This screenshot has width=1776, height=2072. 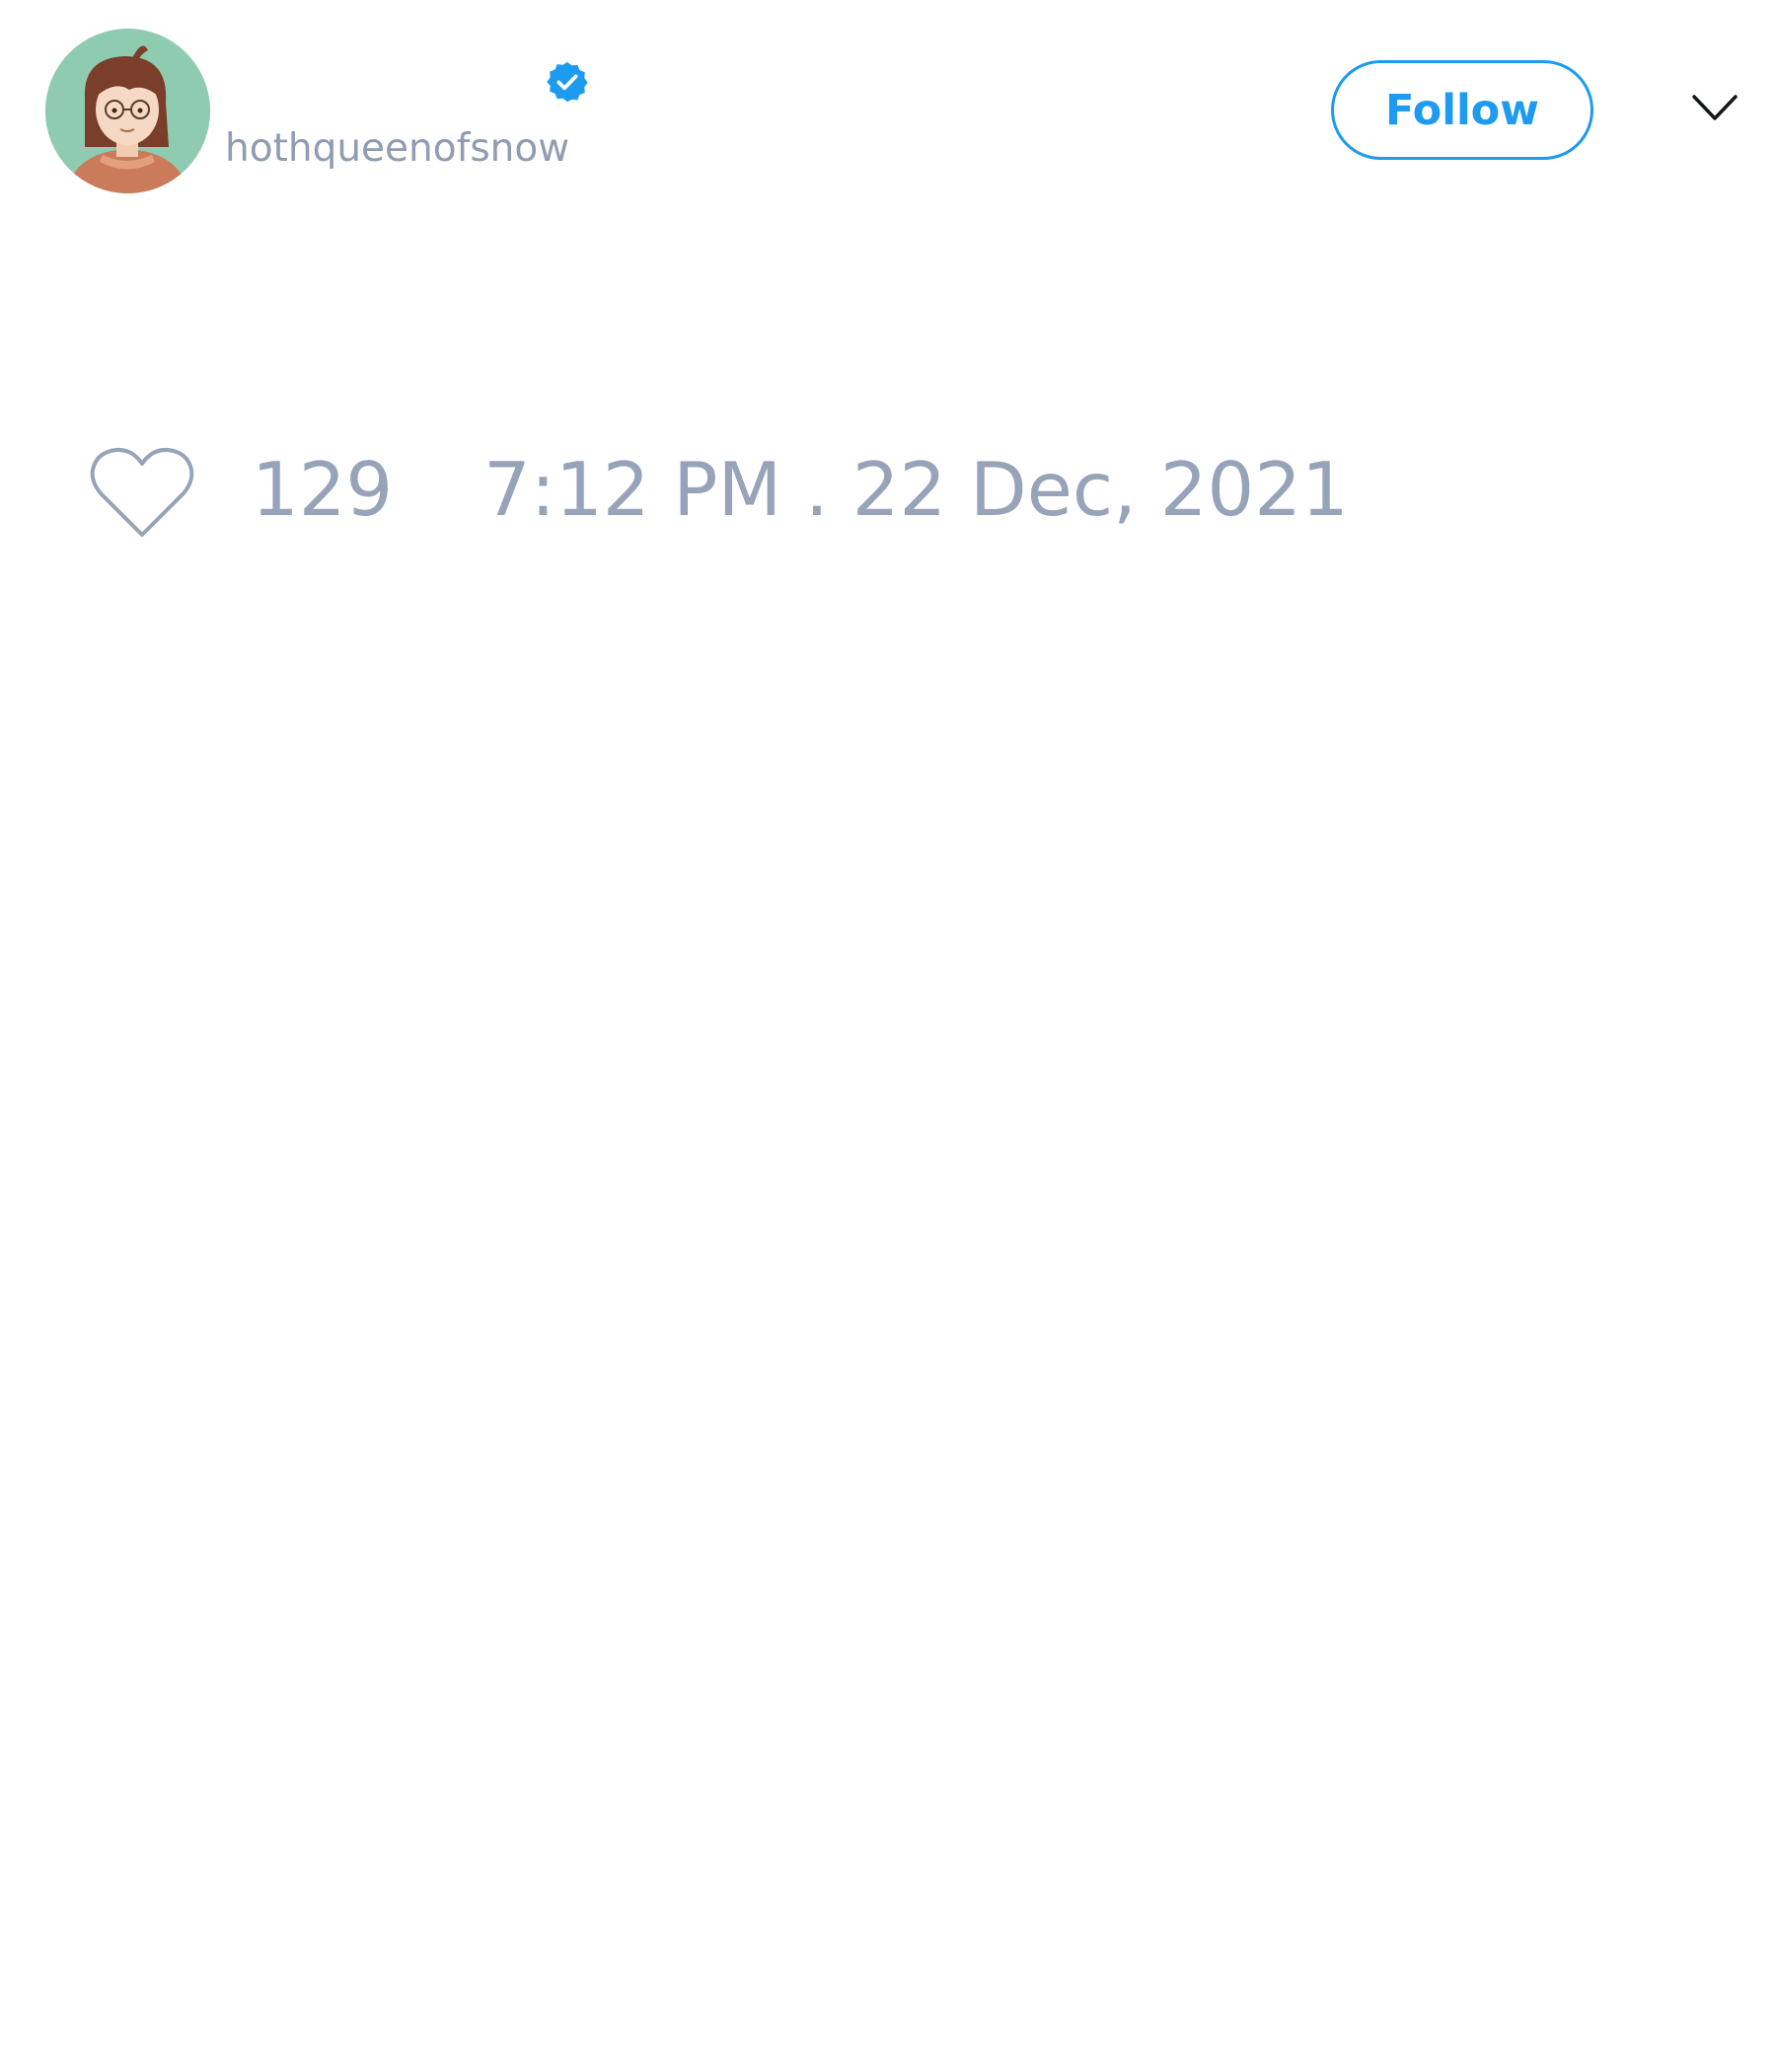 I want to click on tweet-timestamp: 7:12 PM . 22 Dec, 2021, so click(x=916, y=490).